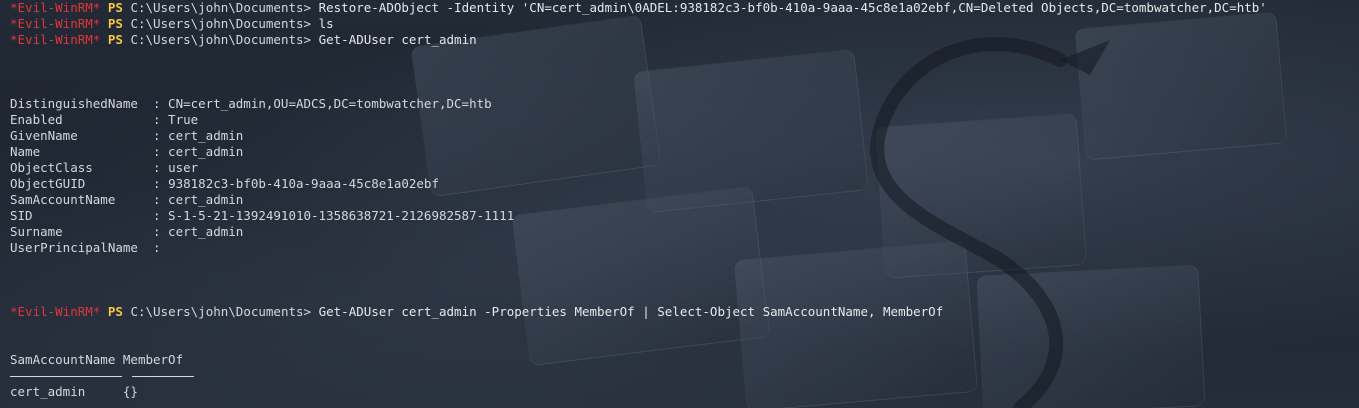  Describe the element at coordinates (36, 119) in the screenshot. I see `property-key: Enabled` at that location.